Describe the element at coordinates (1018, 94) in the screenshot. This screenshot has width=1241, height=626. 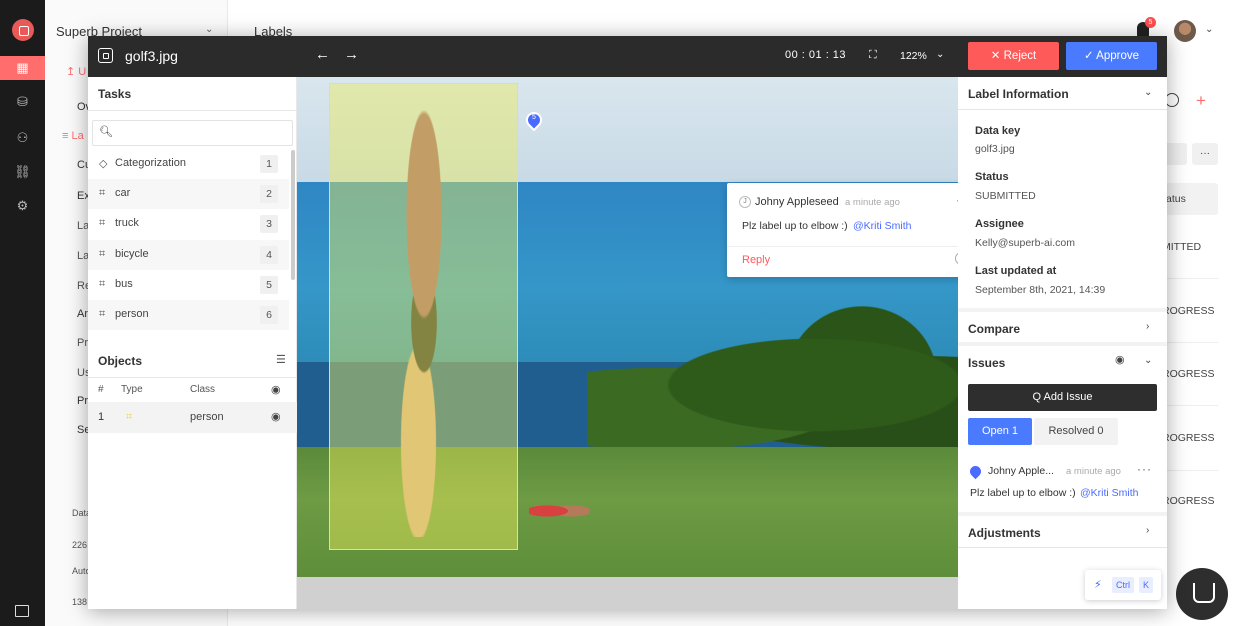
I see `label-info-title: Label Information` at that location.